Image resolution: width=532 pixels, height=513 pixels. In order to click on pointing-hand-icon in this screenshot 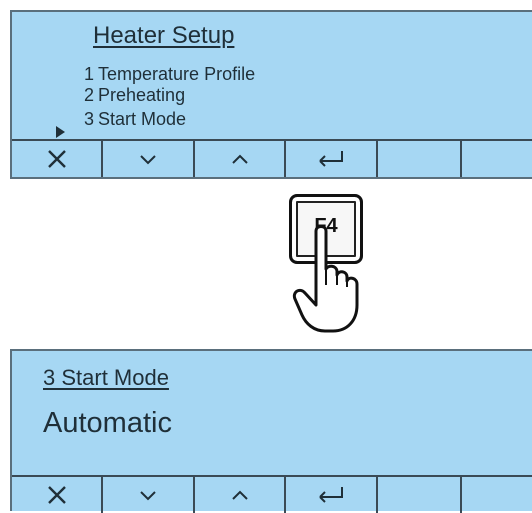, I will do `click(325, 279)`.